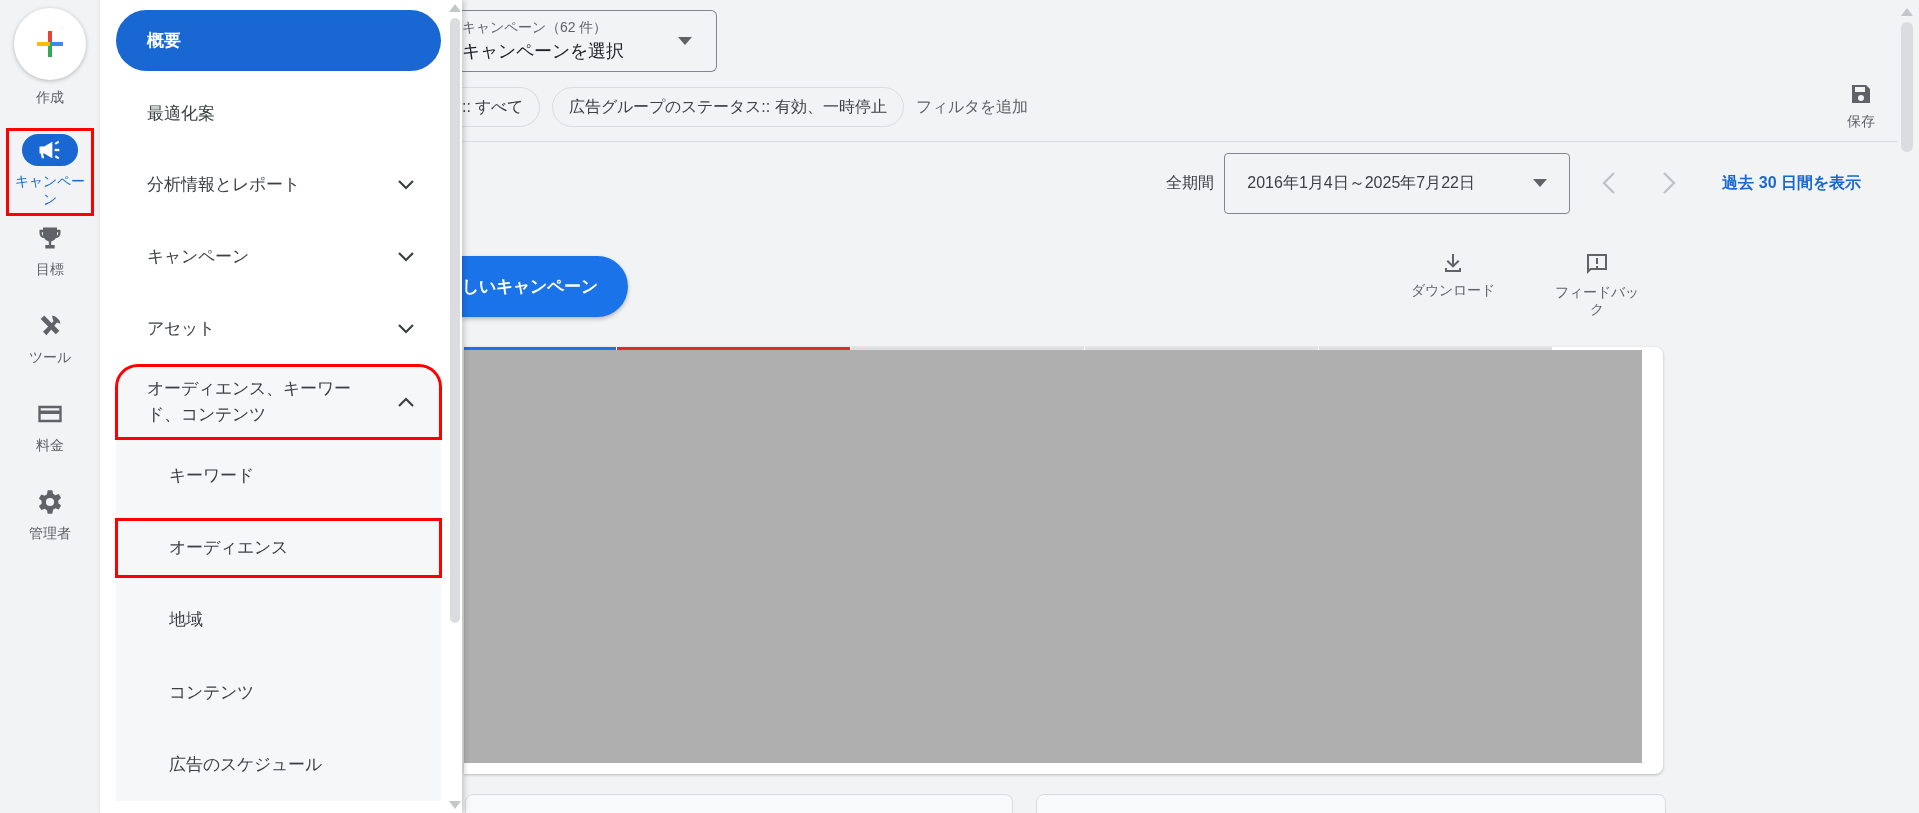  I want to click on add-filter-link: フィルタを追加, so click(971, 107).